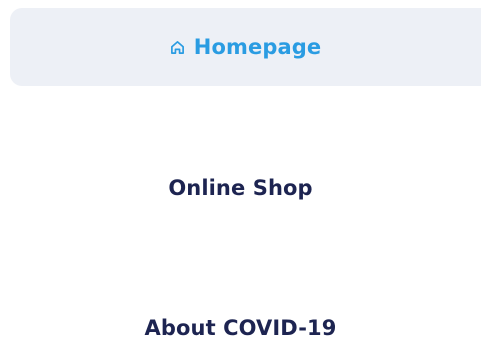  I want to click on nav-item-about-covid: About COVID-19, so click(240, 325).